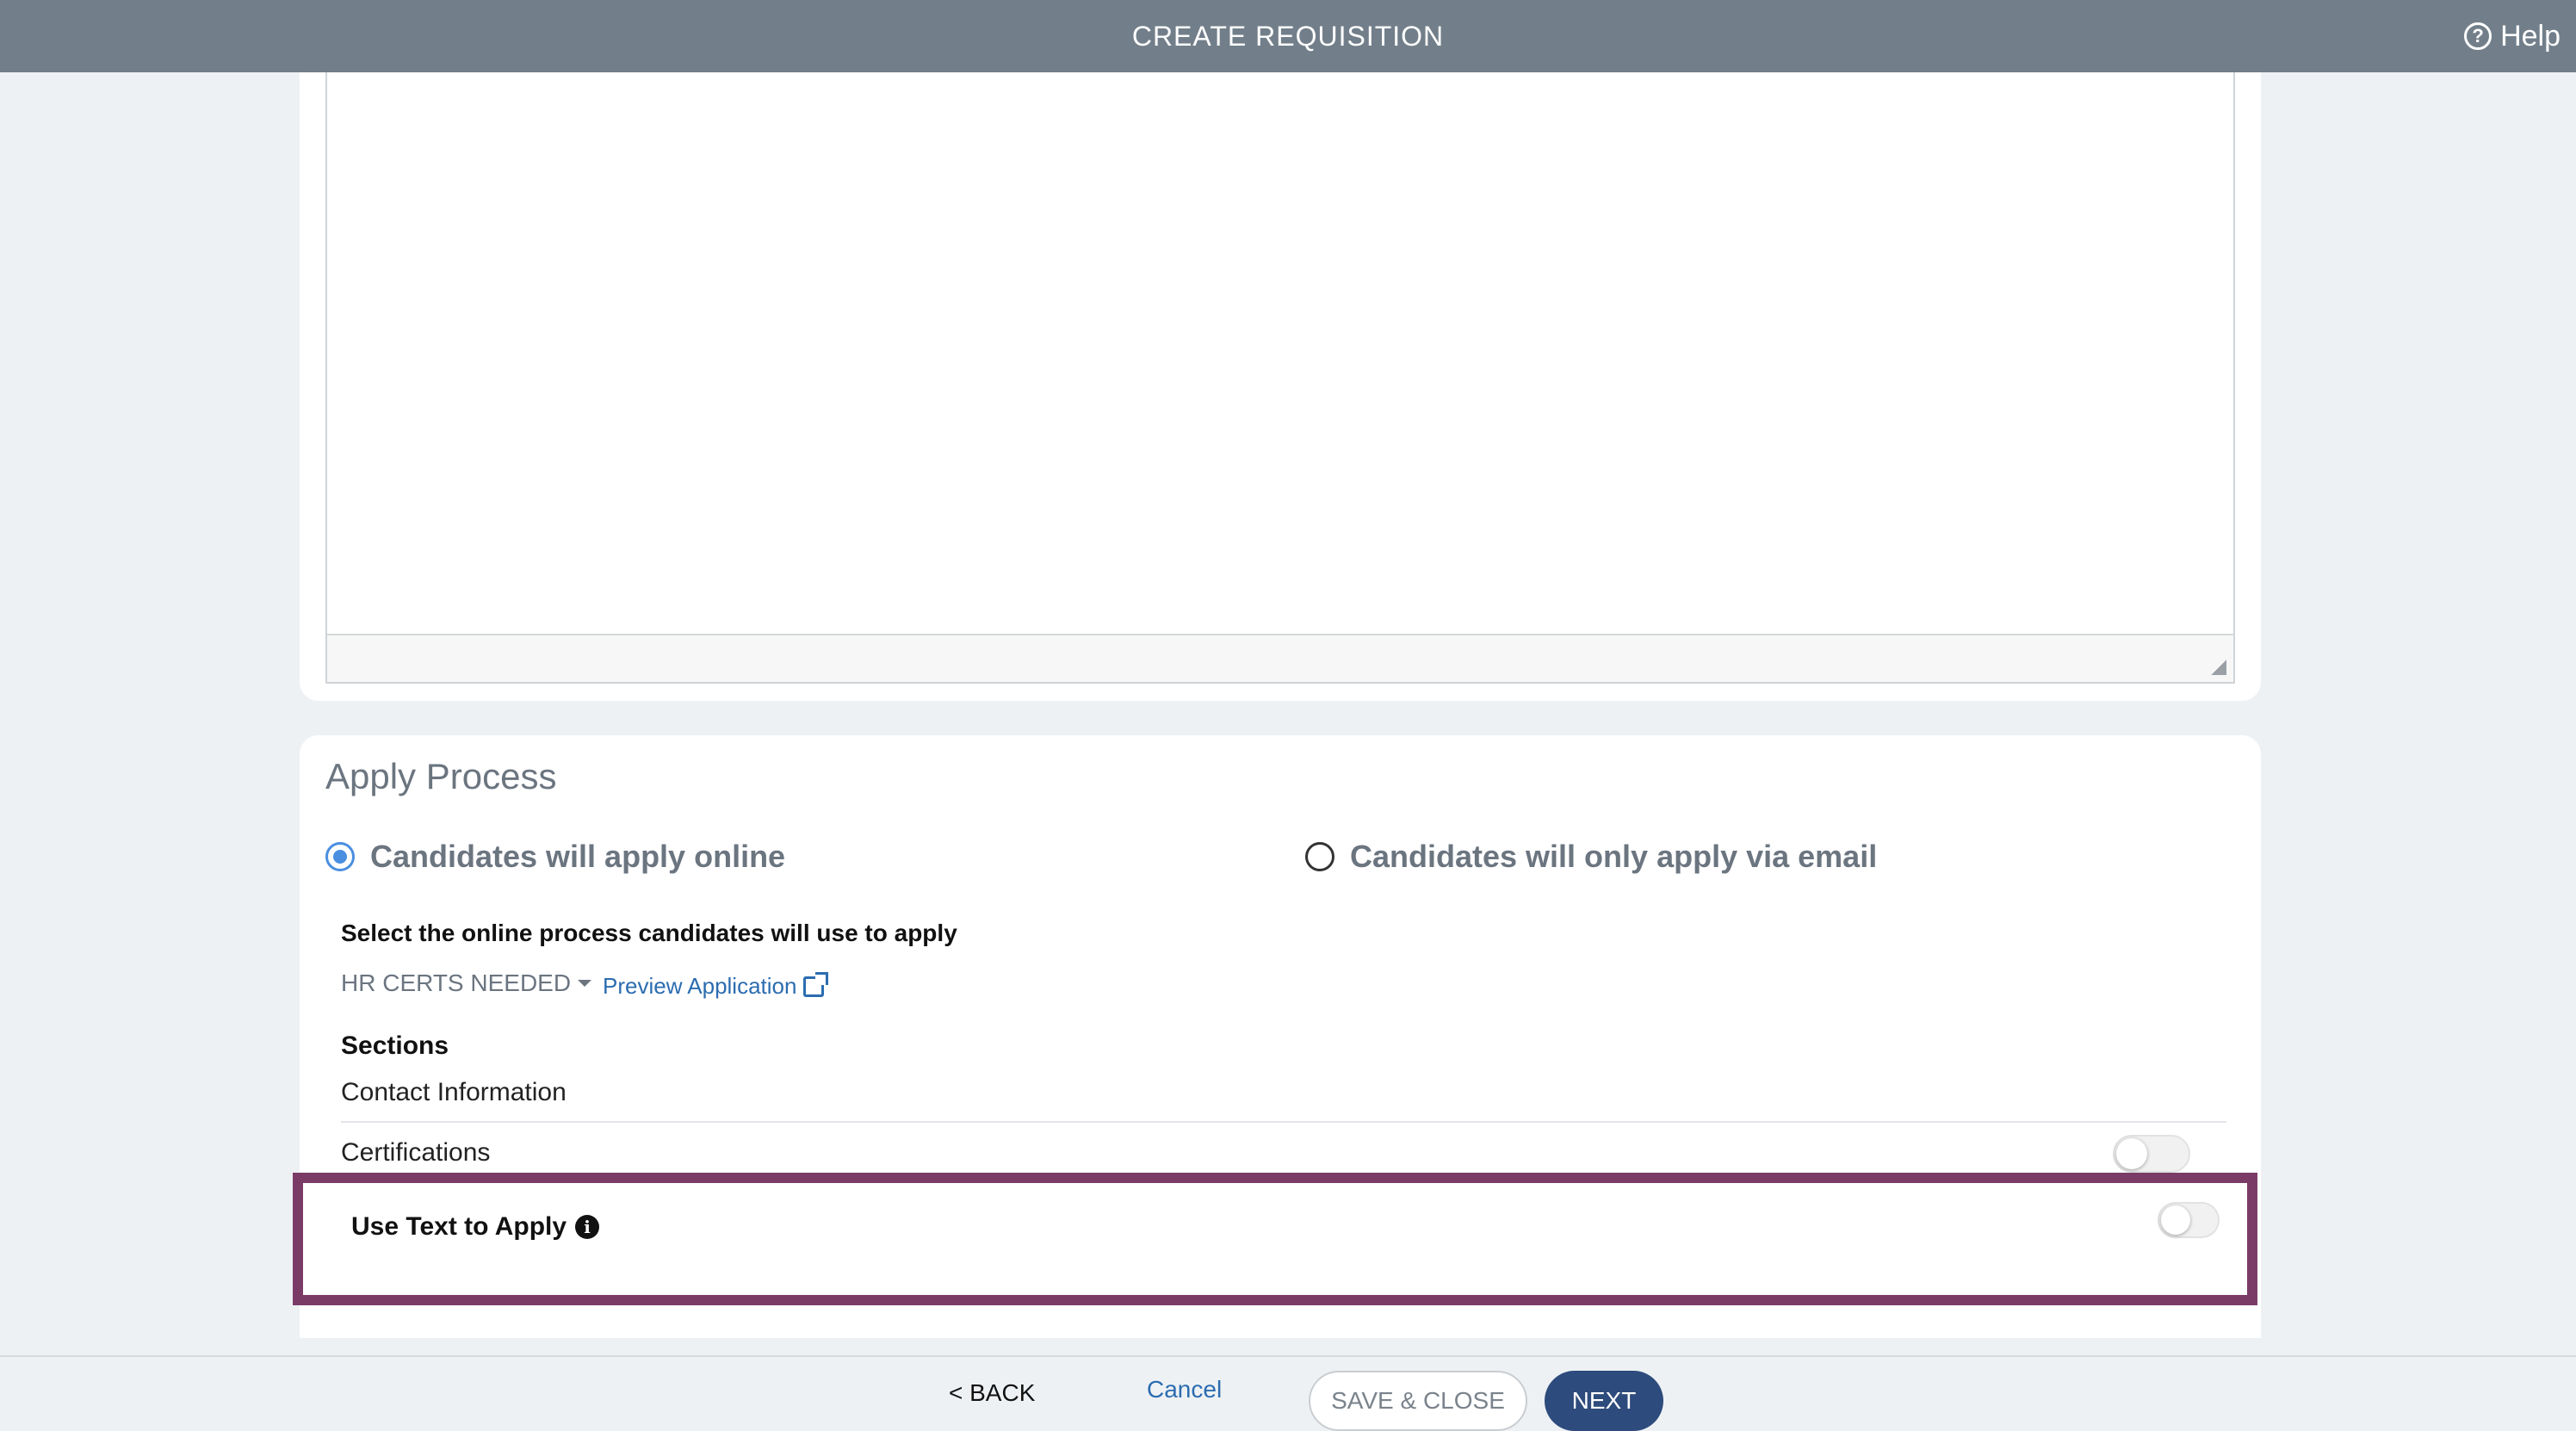  Describe the element at coordinates (1319, 856) in the screenshot. I see `radio-unselected-icon` at that location.